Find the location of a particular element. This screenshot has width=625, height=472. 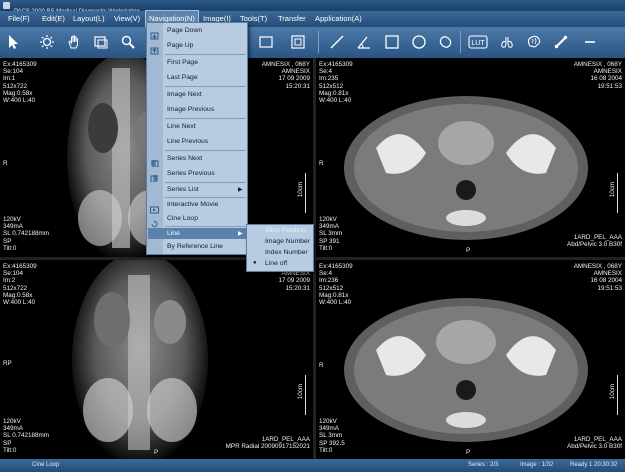

menu-item-series-previous: Series Previous is located at coordinates (191, 173).